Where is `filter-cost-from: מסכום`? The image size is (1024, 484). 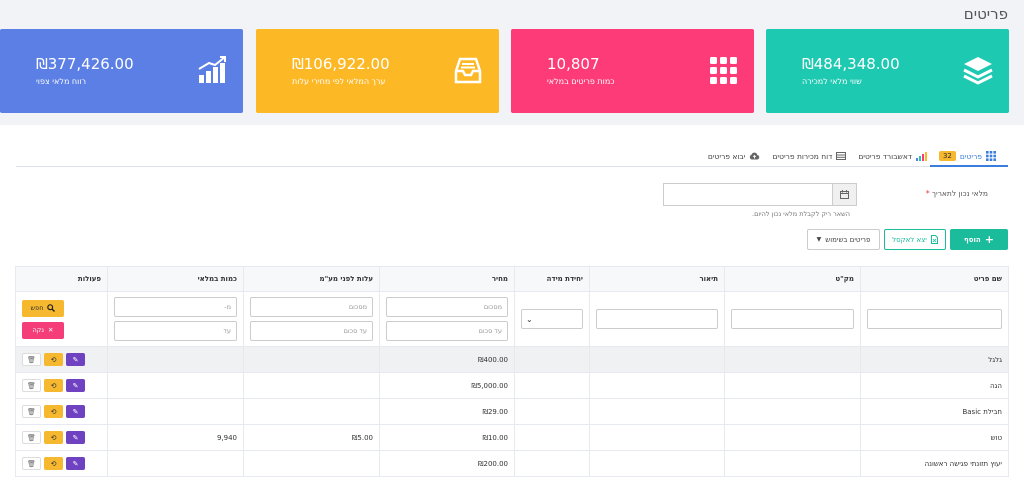 filter-cost-from: מסכום is located at coordinates (311, 307).